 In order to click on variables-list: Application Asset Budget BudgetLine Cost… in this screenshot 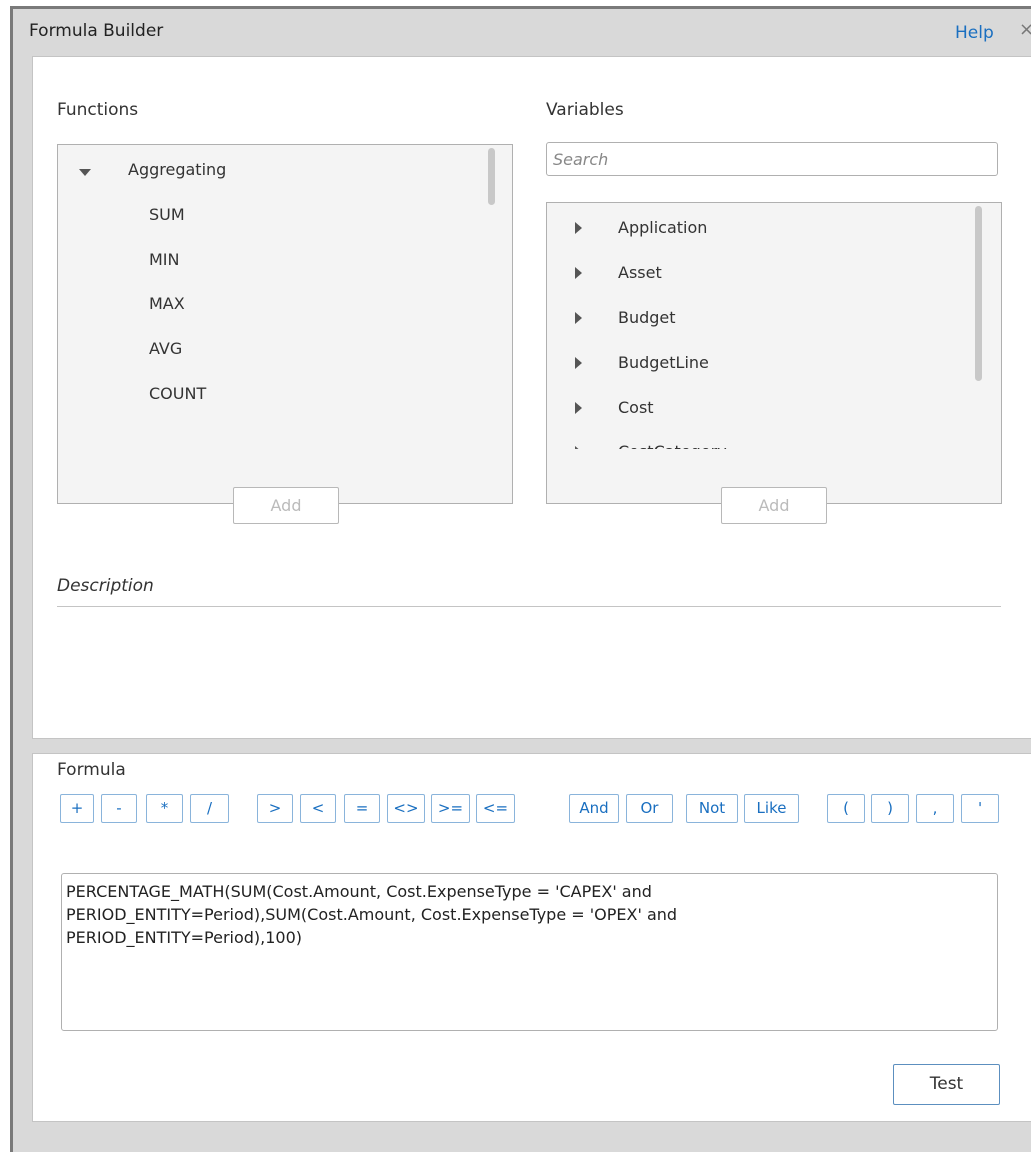, I will do `click(774, 353)`.